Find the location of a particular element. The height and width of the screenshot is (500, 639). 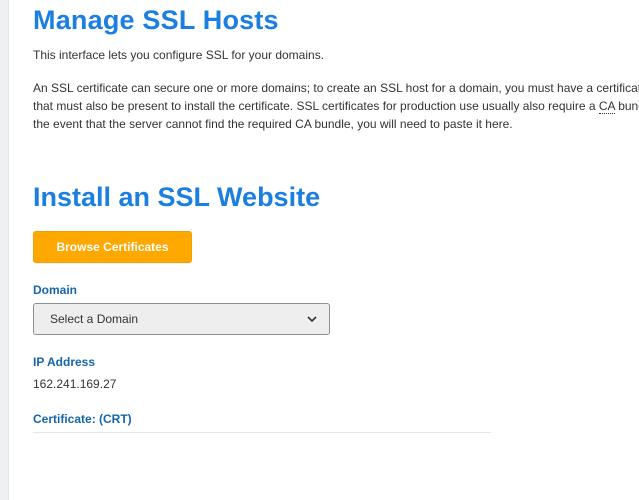

ip-address-label: IP Address is located at coordinates (64, 362).